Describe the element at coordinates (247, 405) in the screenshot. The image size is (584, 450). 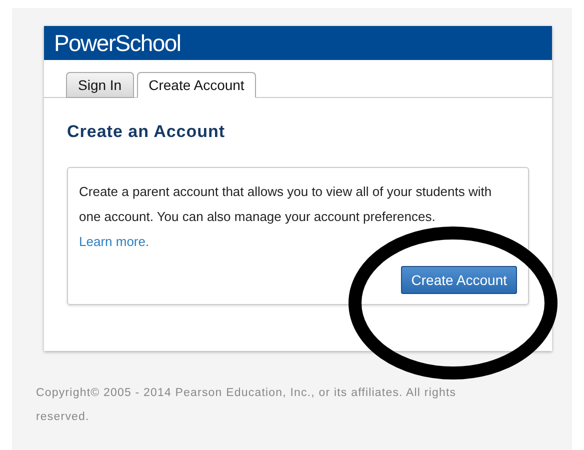
I see `copyright-text: Copyright© 2005 - 2014 Pearson Education, Inc., or its affiliates. All rights reserved.` at that location.